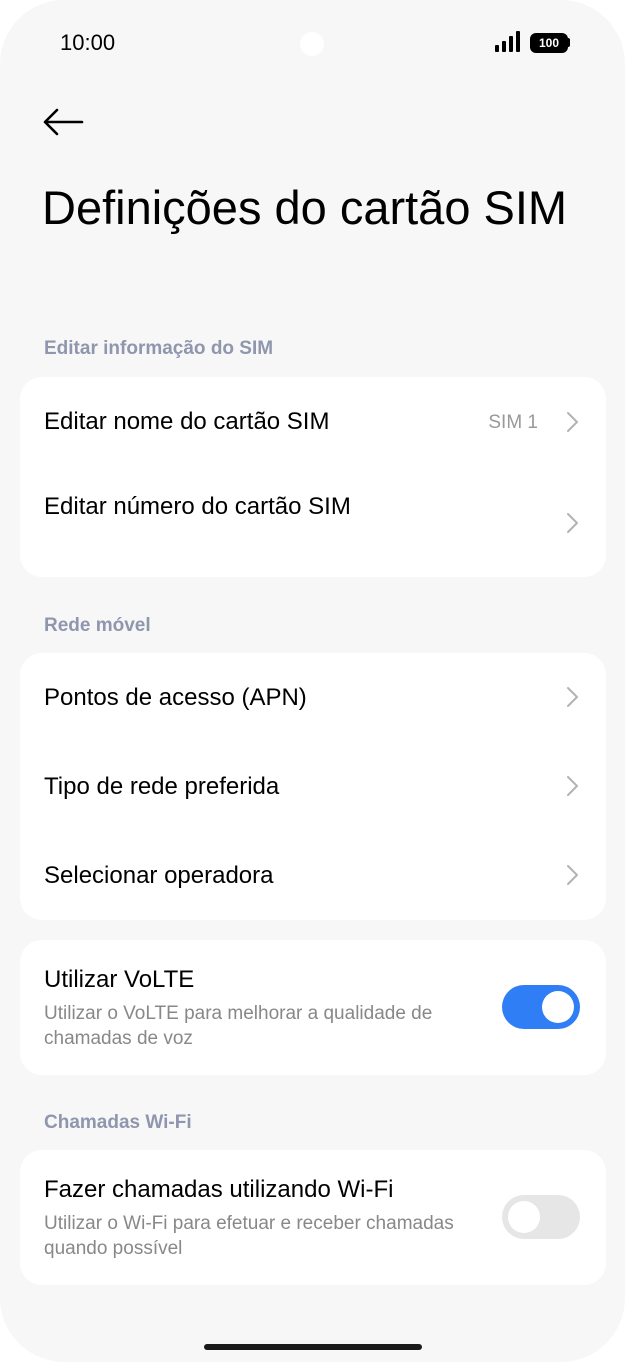 This screenshot has height=1362, width=625. What do you see at coordinates (541, 1007) in the screenshot?
I see `volte-toggle` at bounding box center [541, 1007].